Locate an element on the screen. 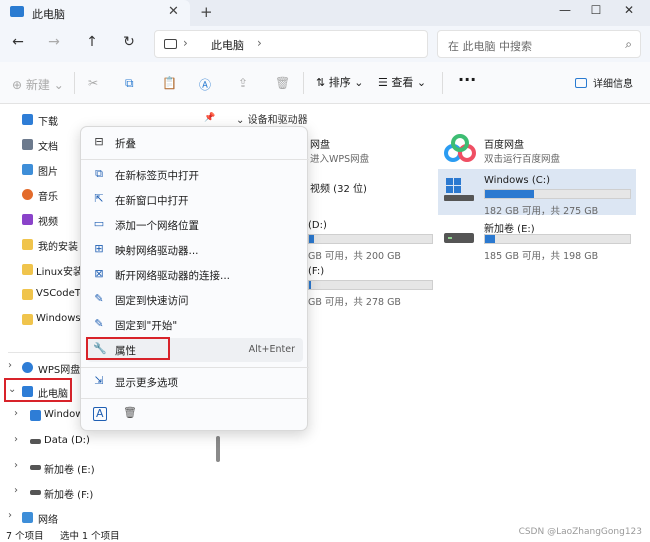 This screenshot has width=650, height=542. tree-item-label: Window is located at coordinates (64, 414).